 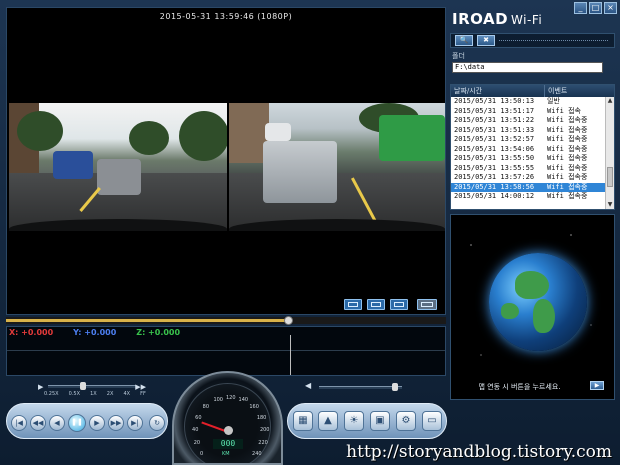 What do you see at coordinates (97, 423) in the screenshot?
I see `play-icon: ▶` at bounding box center [97, 423].